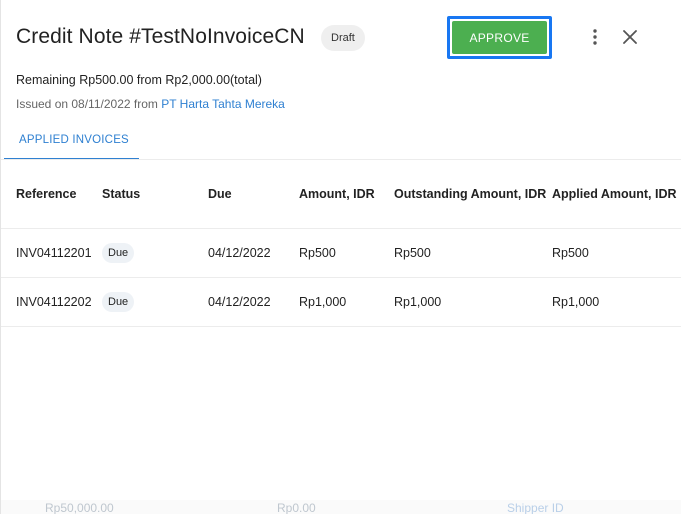  I want to click on background-cell: Rp50,000.00, so click(79, 507).